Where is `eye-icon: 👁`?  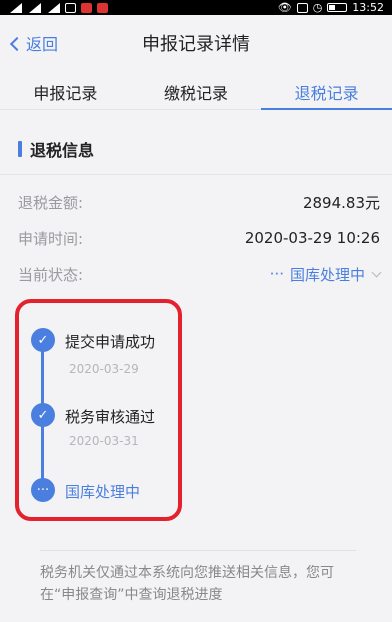 eye-icon: 👁 is located at coordinates (284, 7).